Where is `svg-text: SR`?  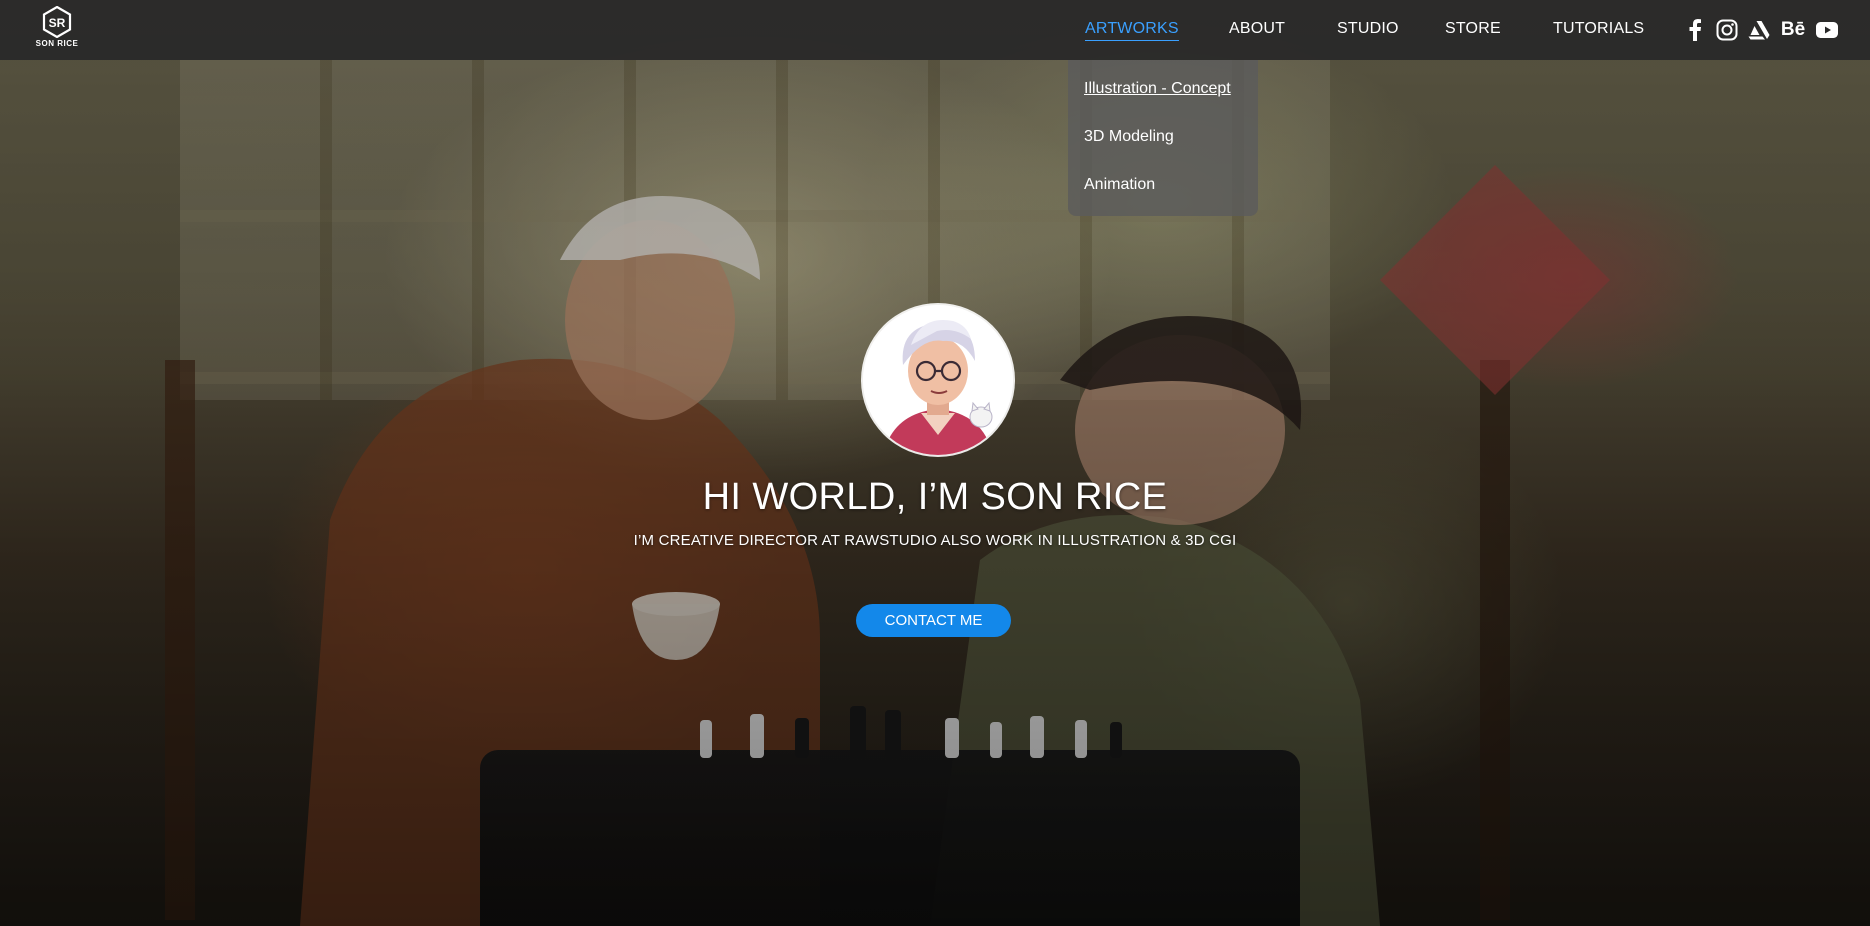 svg-text: SR is located at coordinates (57, 23).